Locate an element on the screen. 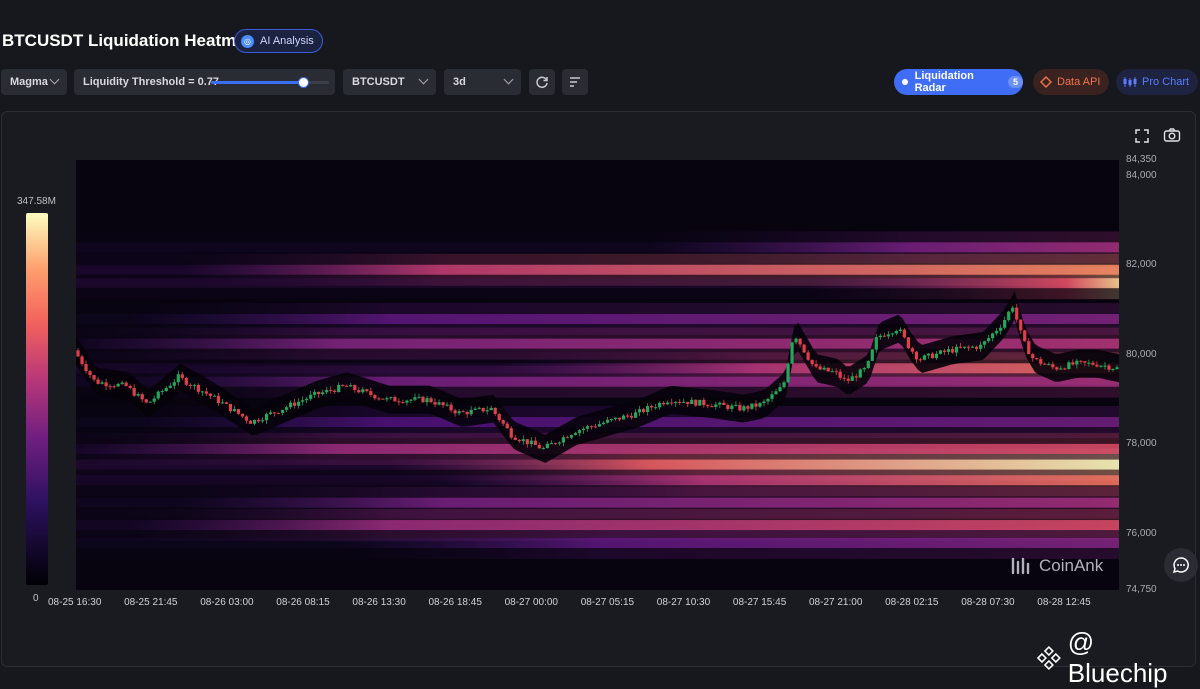 This screenshot has width=1200, height=689. liquidation-radar-button: Liquidation Radar 5 is located at coordinates (958, 82).